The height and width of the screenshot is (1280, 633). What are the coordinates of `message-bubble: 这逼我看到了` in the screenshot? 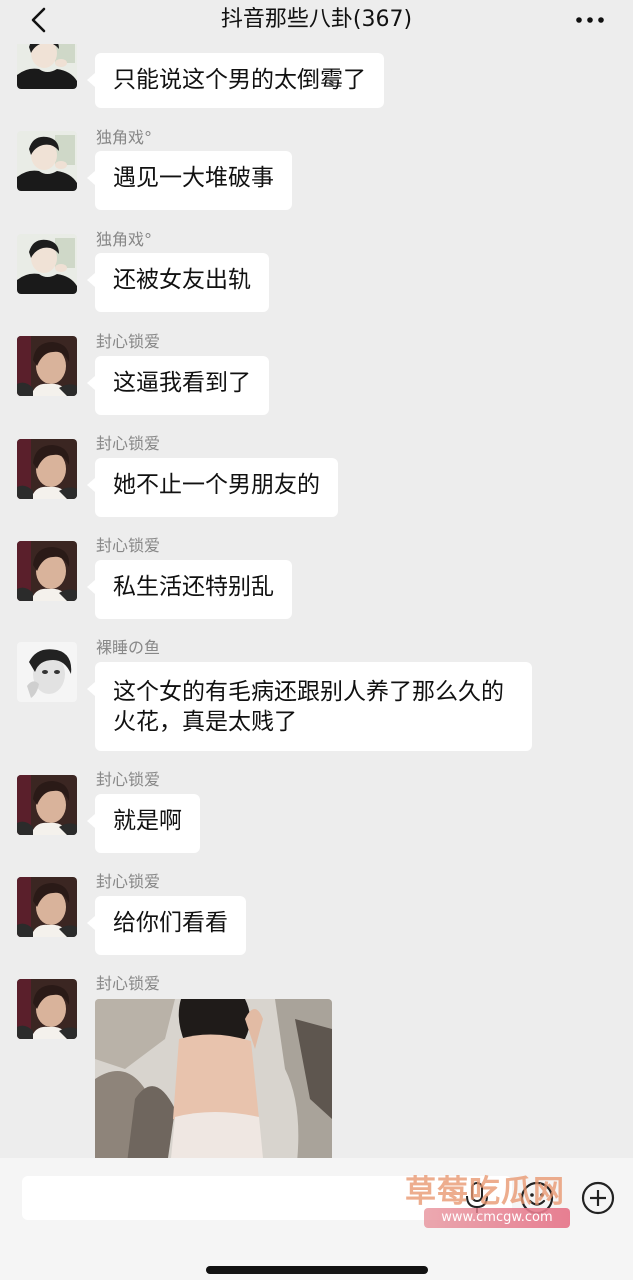 It's located at (178, 385).